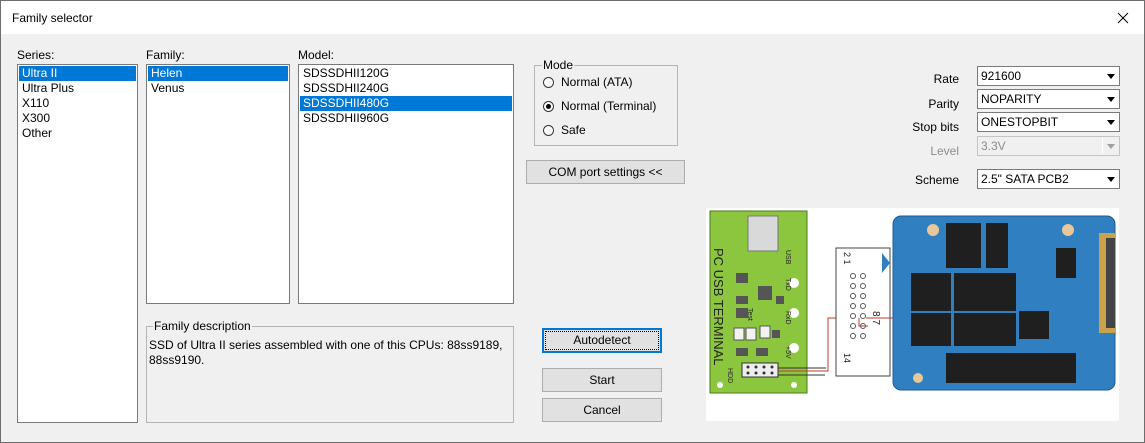 The height and width of the screenshot is (443, 1145). I want to click on level-label: Level, so click(944, 151).